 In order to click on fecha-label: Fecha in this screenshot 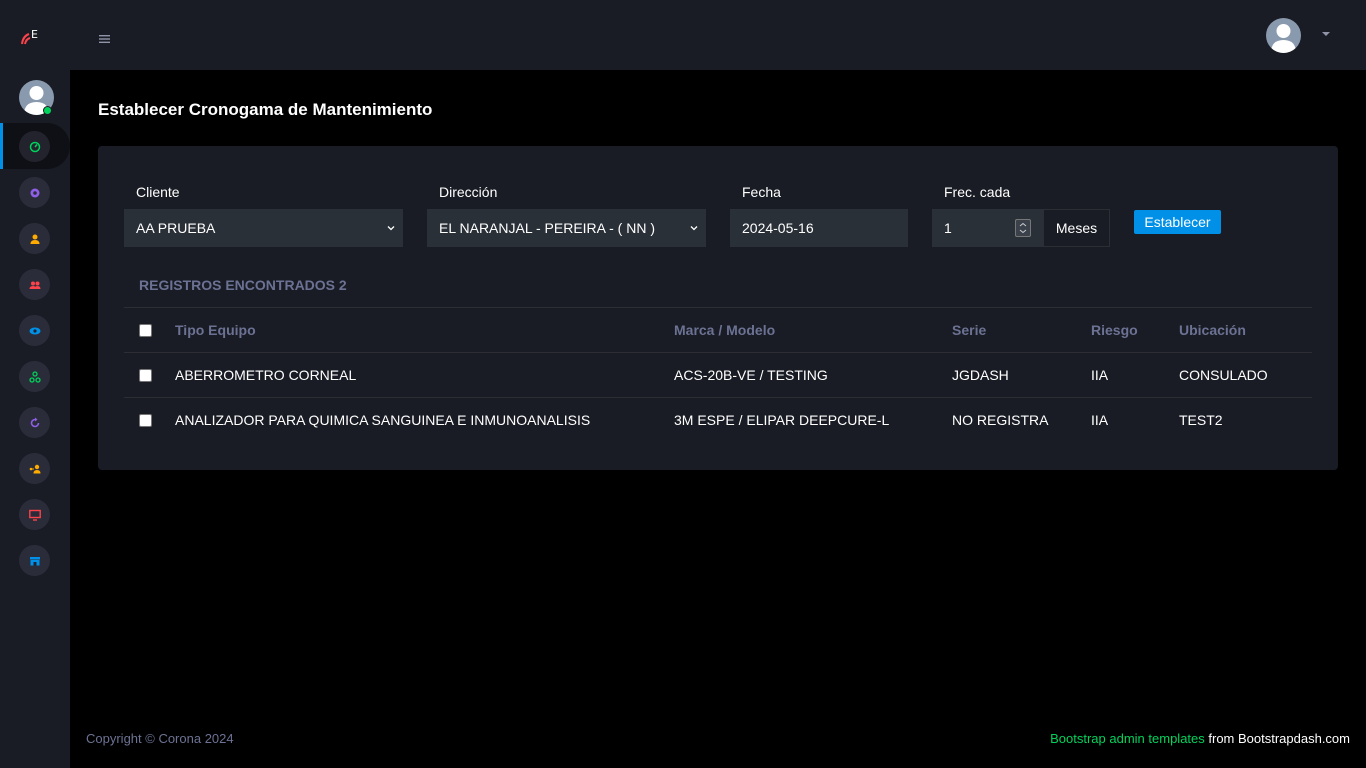, I will do `click(761, 192)`.